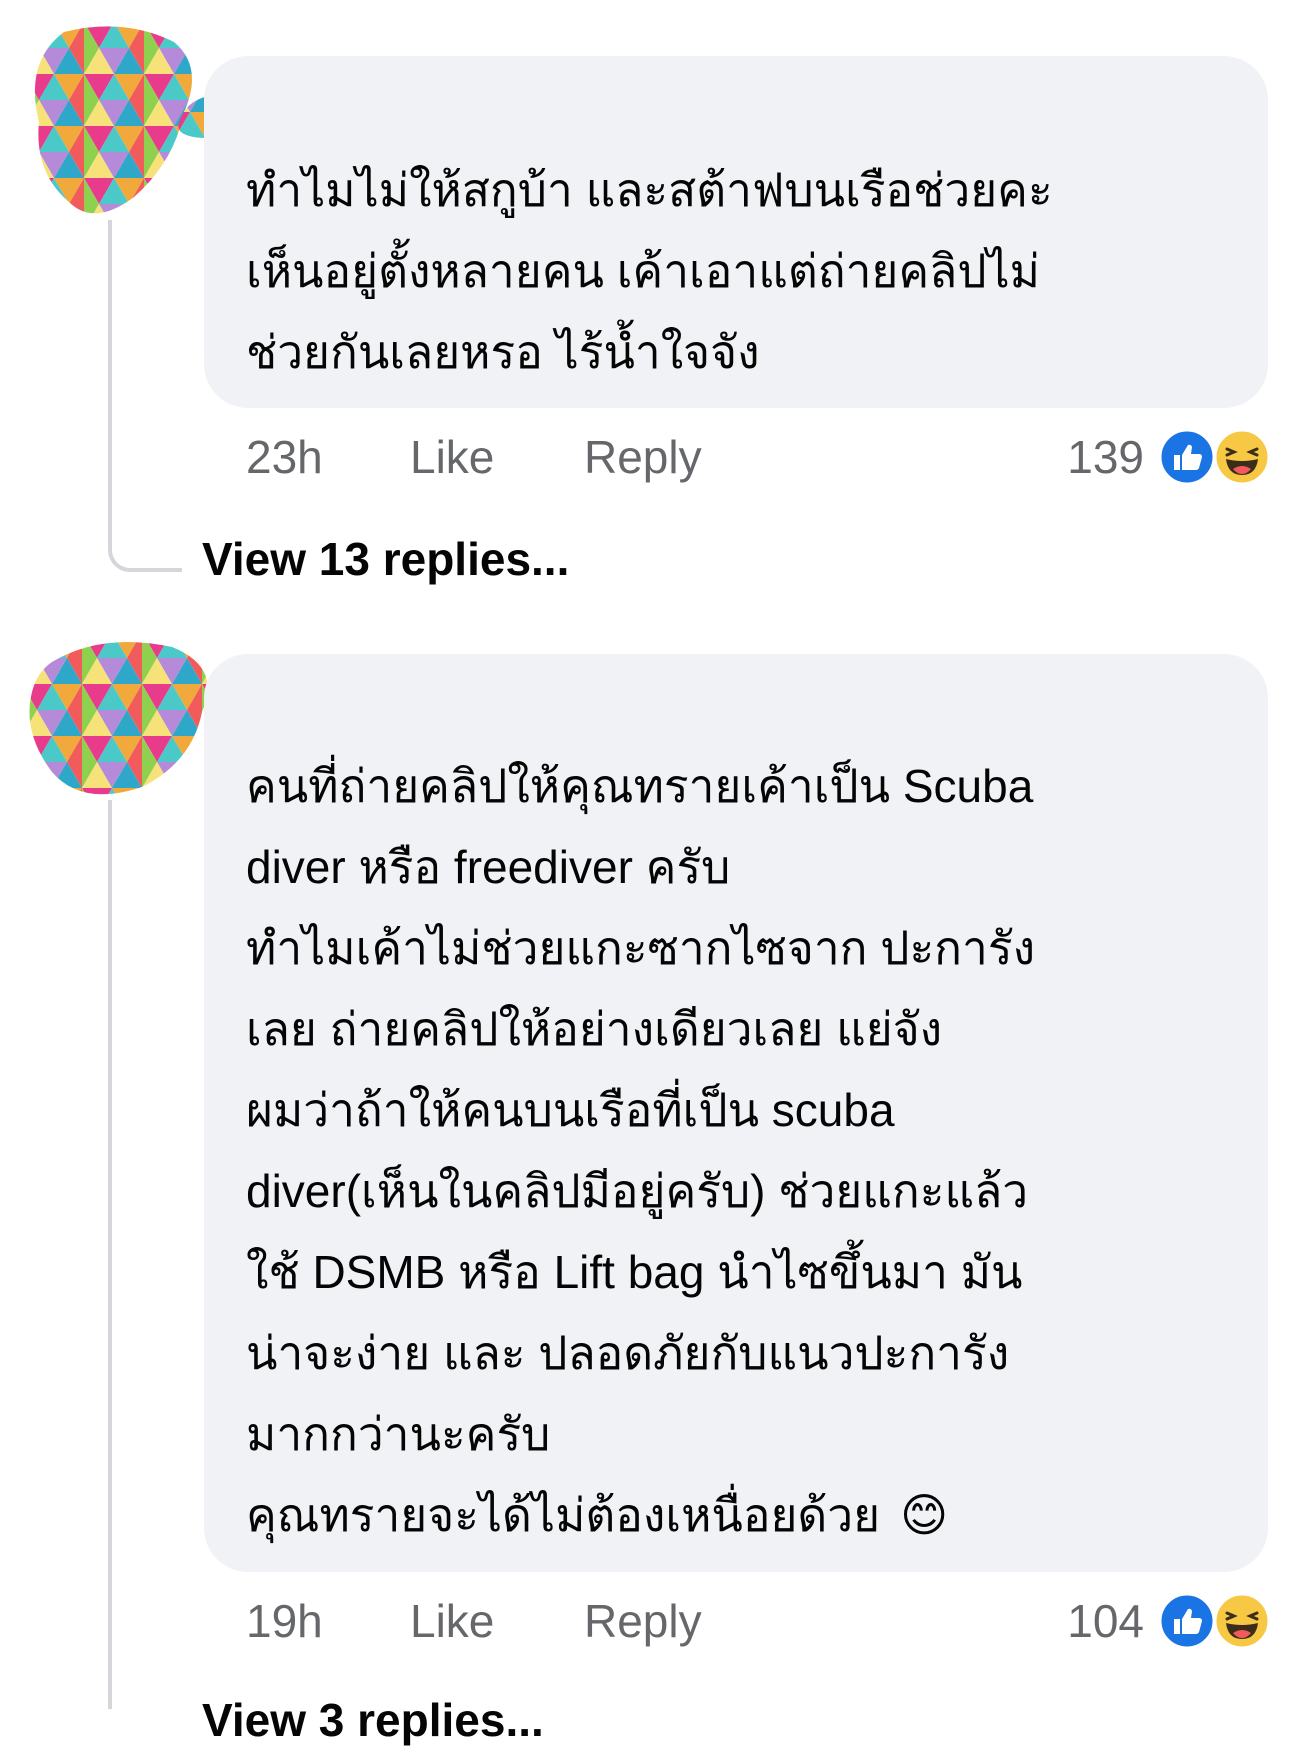 This screenshot has width=1311, height=1747. I want to click on thread-connector, so click(145, 536).